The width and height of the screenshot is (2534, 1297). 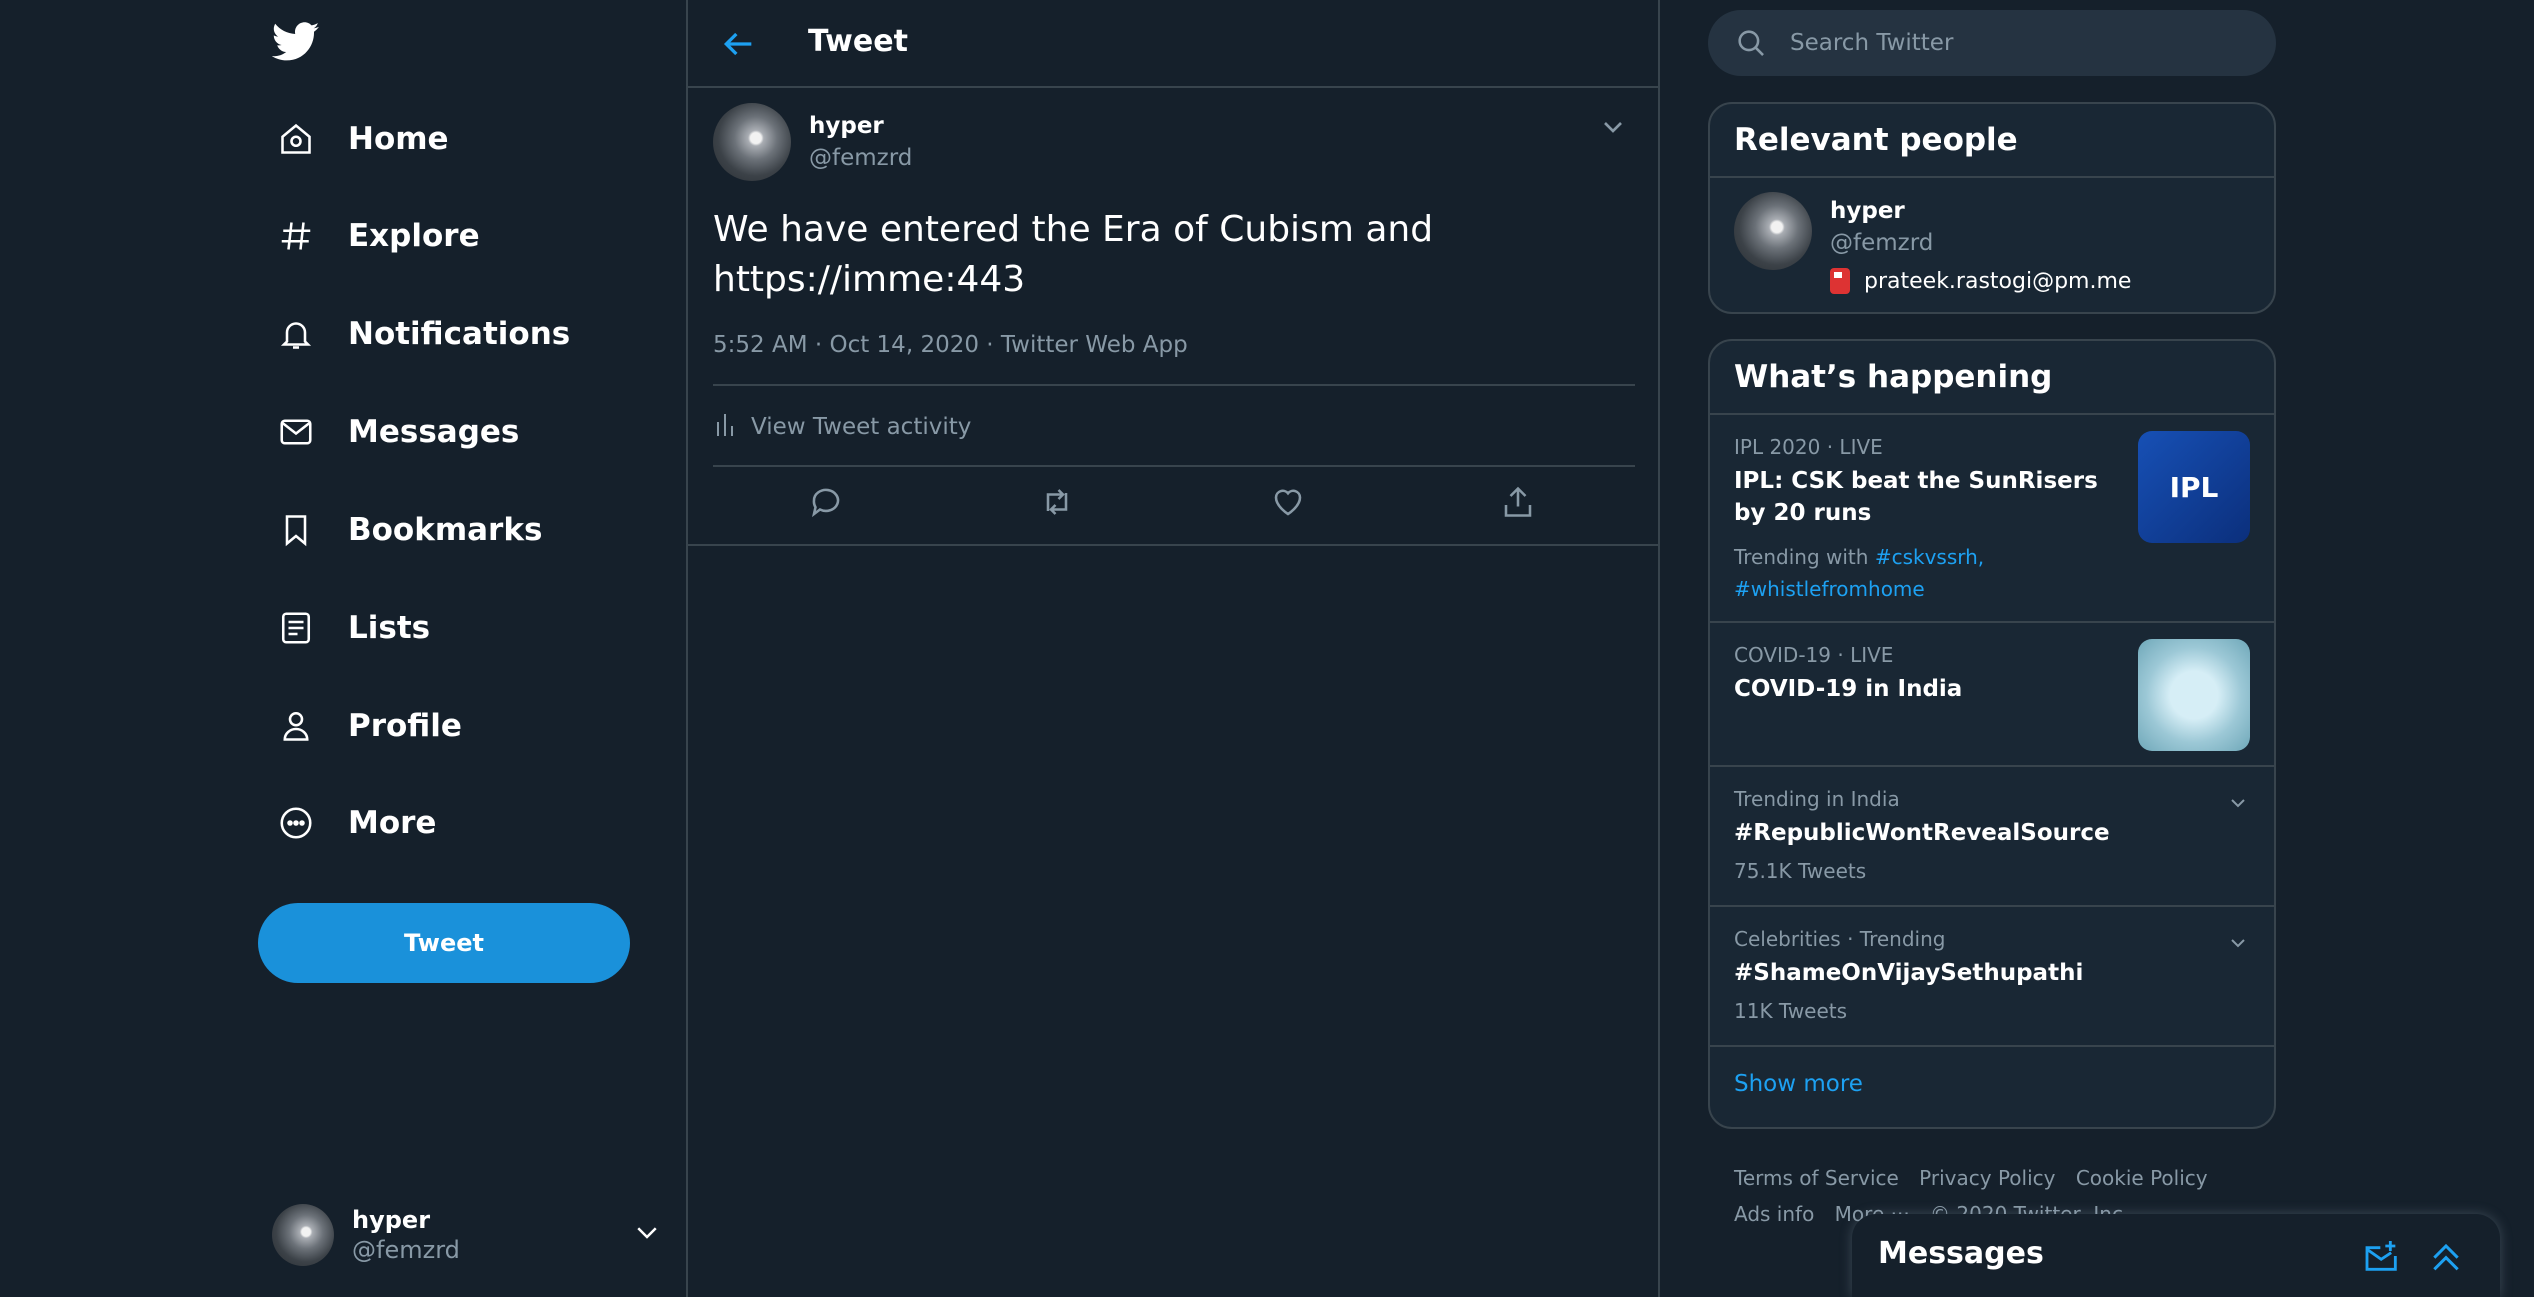 I want to click on search-input, so click(x=2010, y=43).